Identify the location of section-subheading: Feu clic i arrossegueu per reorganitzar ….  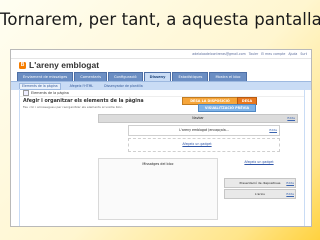
(73, 107).